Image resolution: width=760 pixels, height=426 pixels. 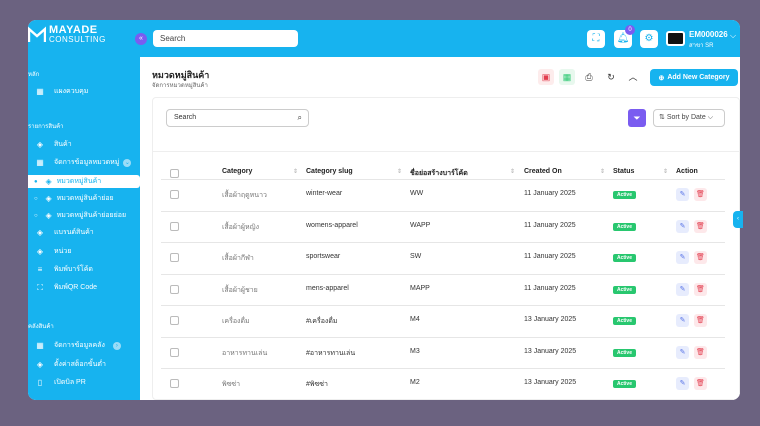 What do you see at coordinates (694, 77) in the screenshot?
I see `add-category-button: ⊕ Add New Category` at bounding box center [694, 77].